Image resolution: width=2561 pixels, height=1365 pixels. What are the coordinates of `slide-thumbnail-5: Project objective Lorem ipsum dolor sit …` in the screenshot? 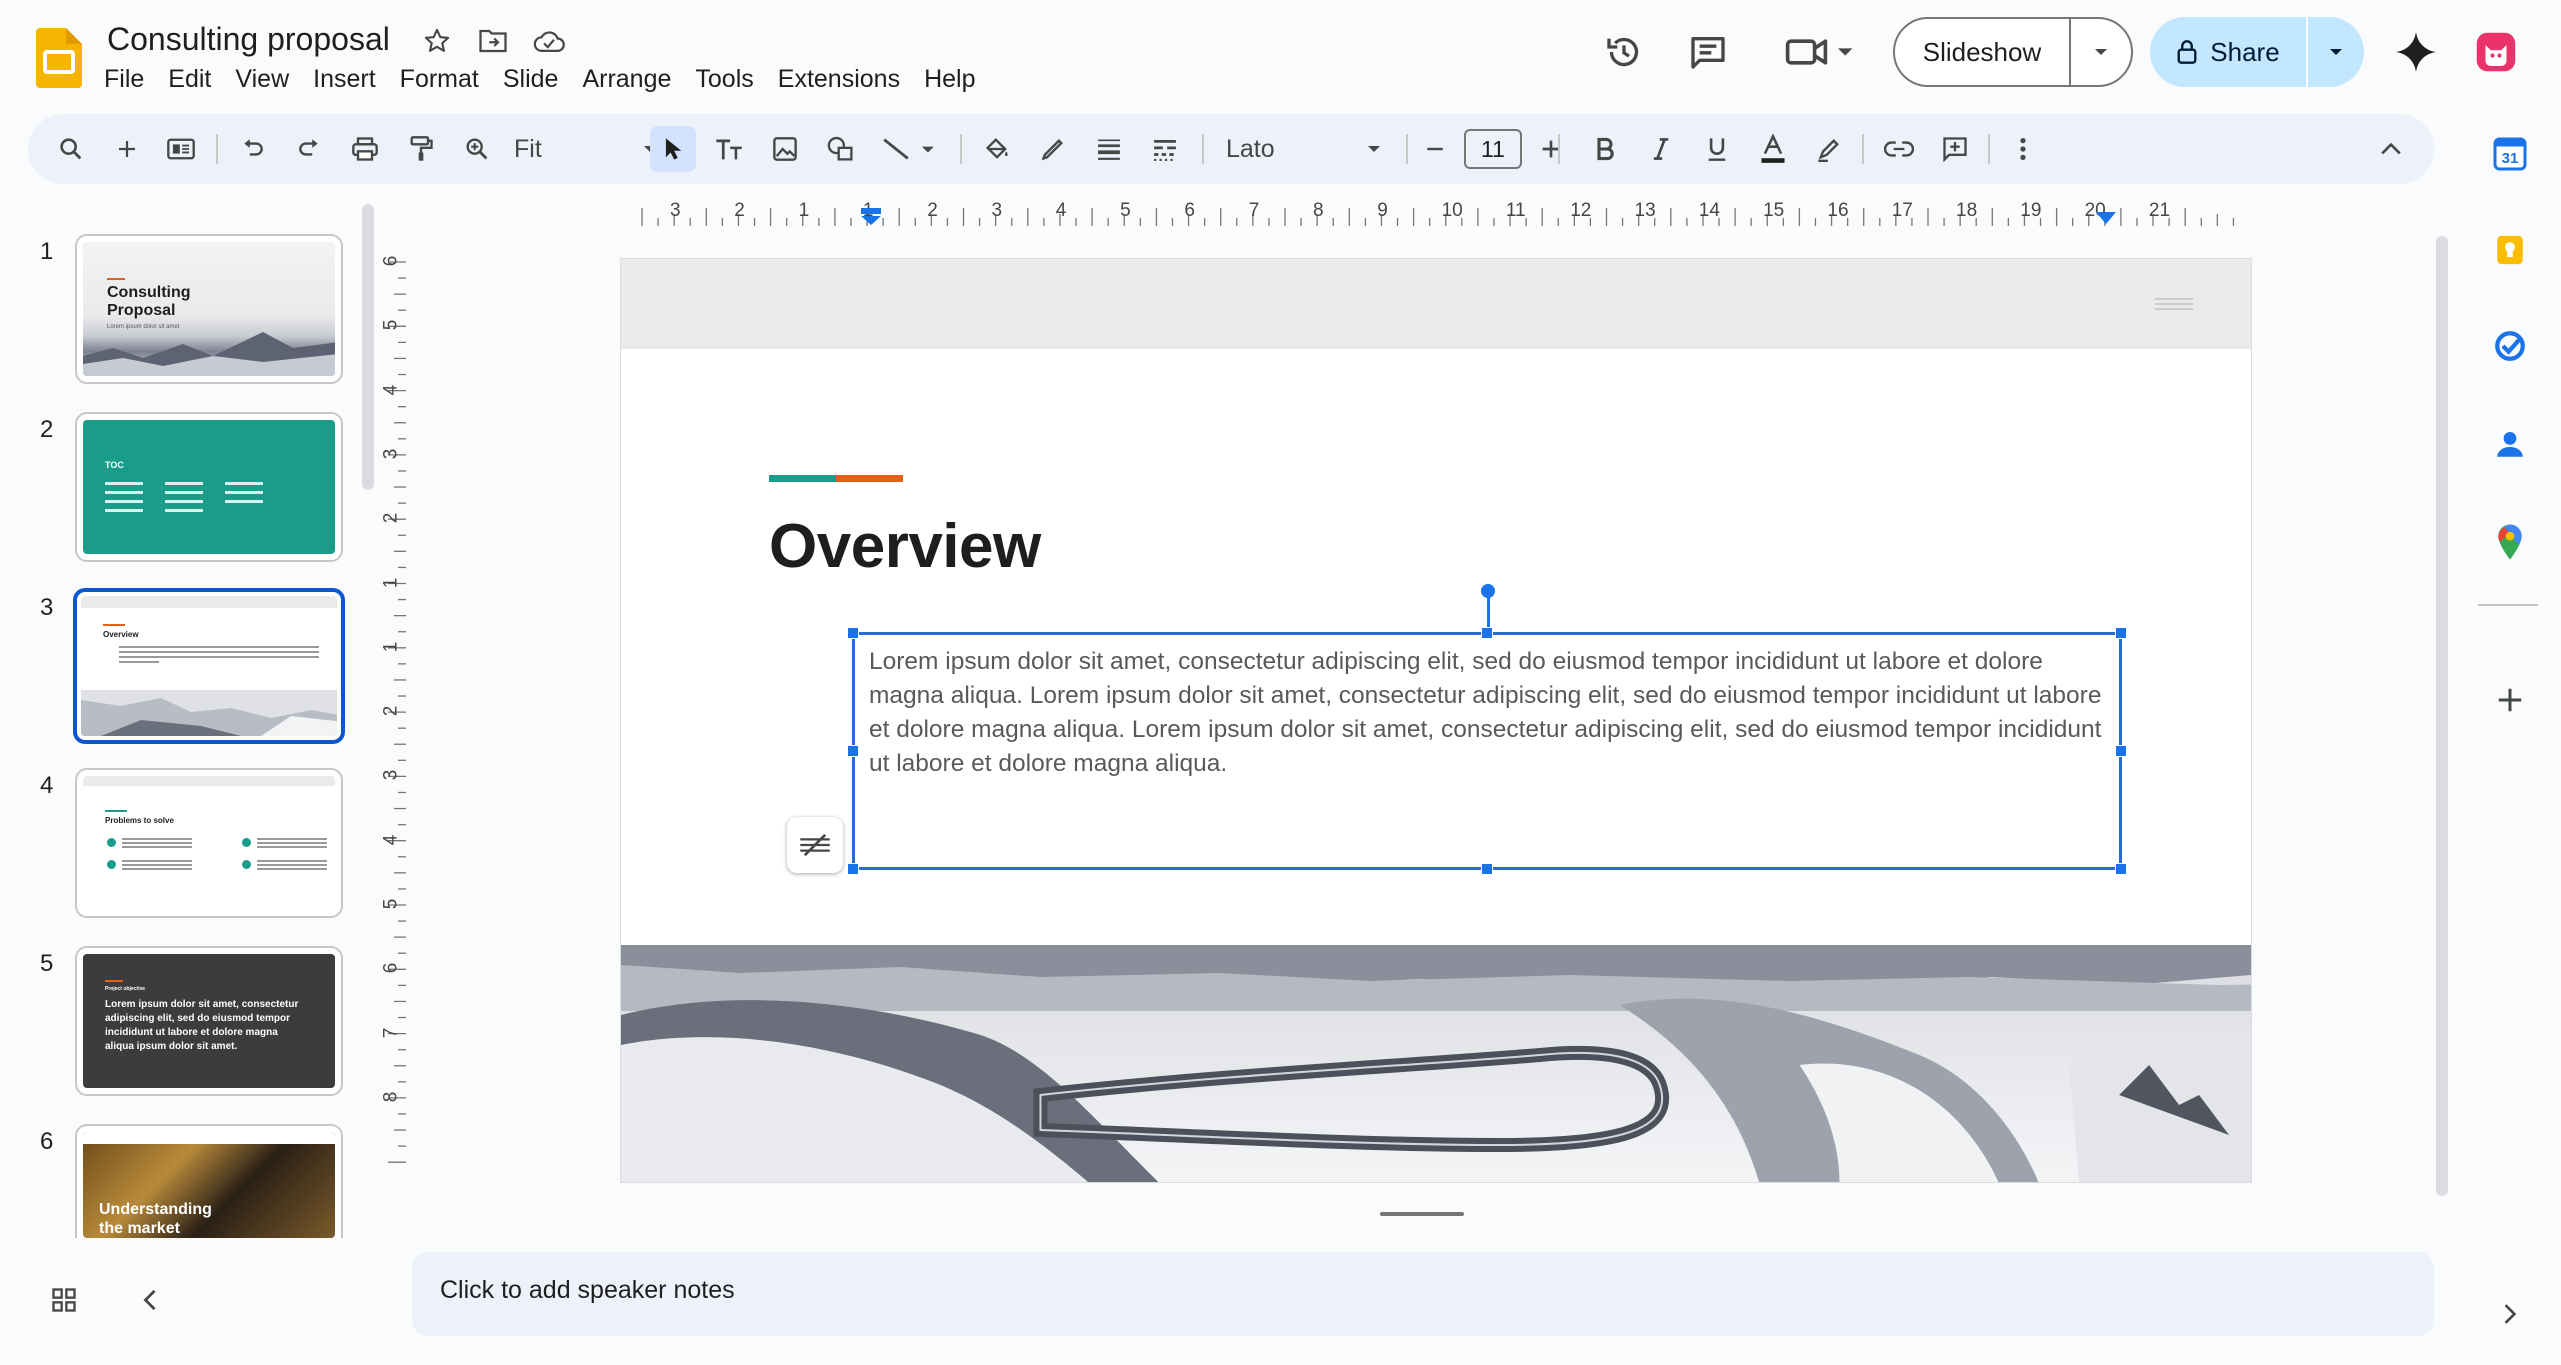 It's located at (209, 1021).